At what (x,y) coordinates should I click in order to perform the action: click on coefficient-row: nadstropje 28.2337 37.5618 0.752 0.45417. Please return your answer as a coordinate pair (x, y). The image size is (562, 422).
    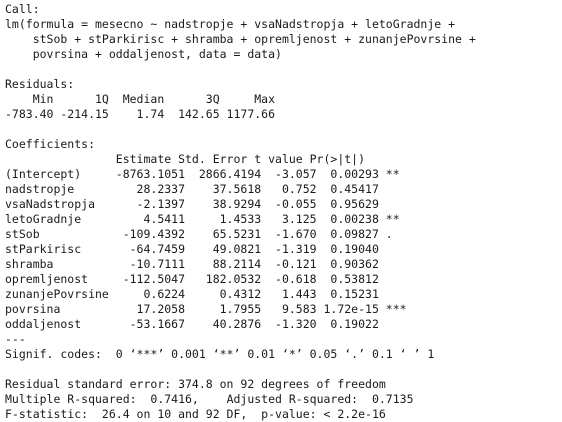
    Looking at the image, I should click on (206, 189).